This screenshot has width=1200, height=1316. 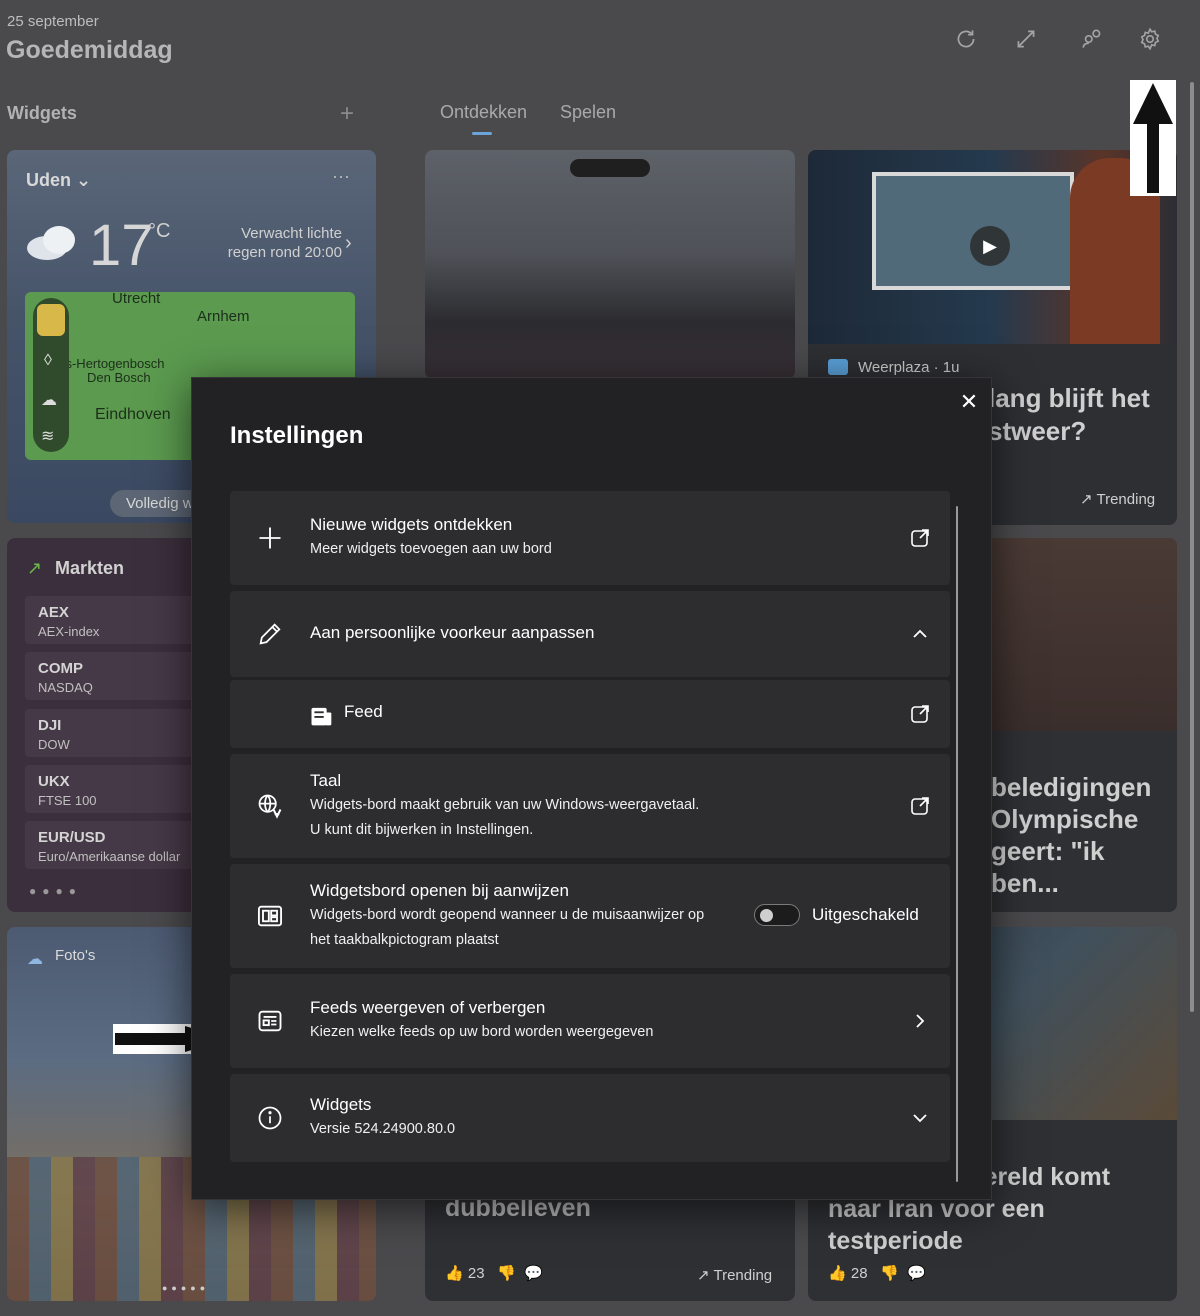 What do you see at coordinates (588, 112) in the screenshot?
I see `tab-spelen: Spelen` at bounding box center [588, 112].